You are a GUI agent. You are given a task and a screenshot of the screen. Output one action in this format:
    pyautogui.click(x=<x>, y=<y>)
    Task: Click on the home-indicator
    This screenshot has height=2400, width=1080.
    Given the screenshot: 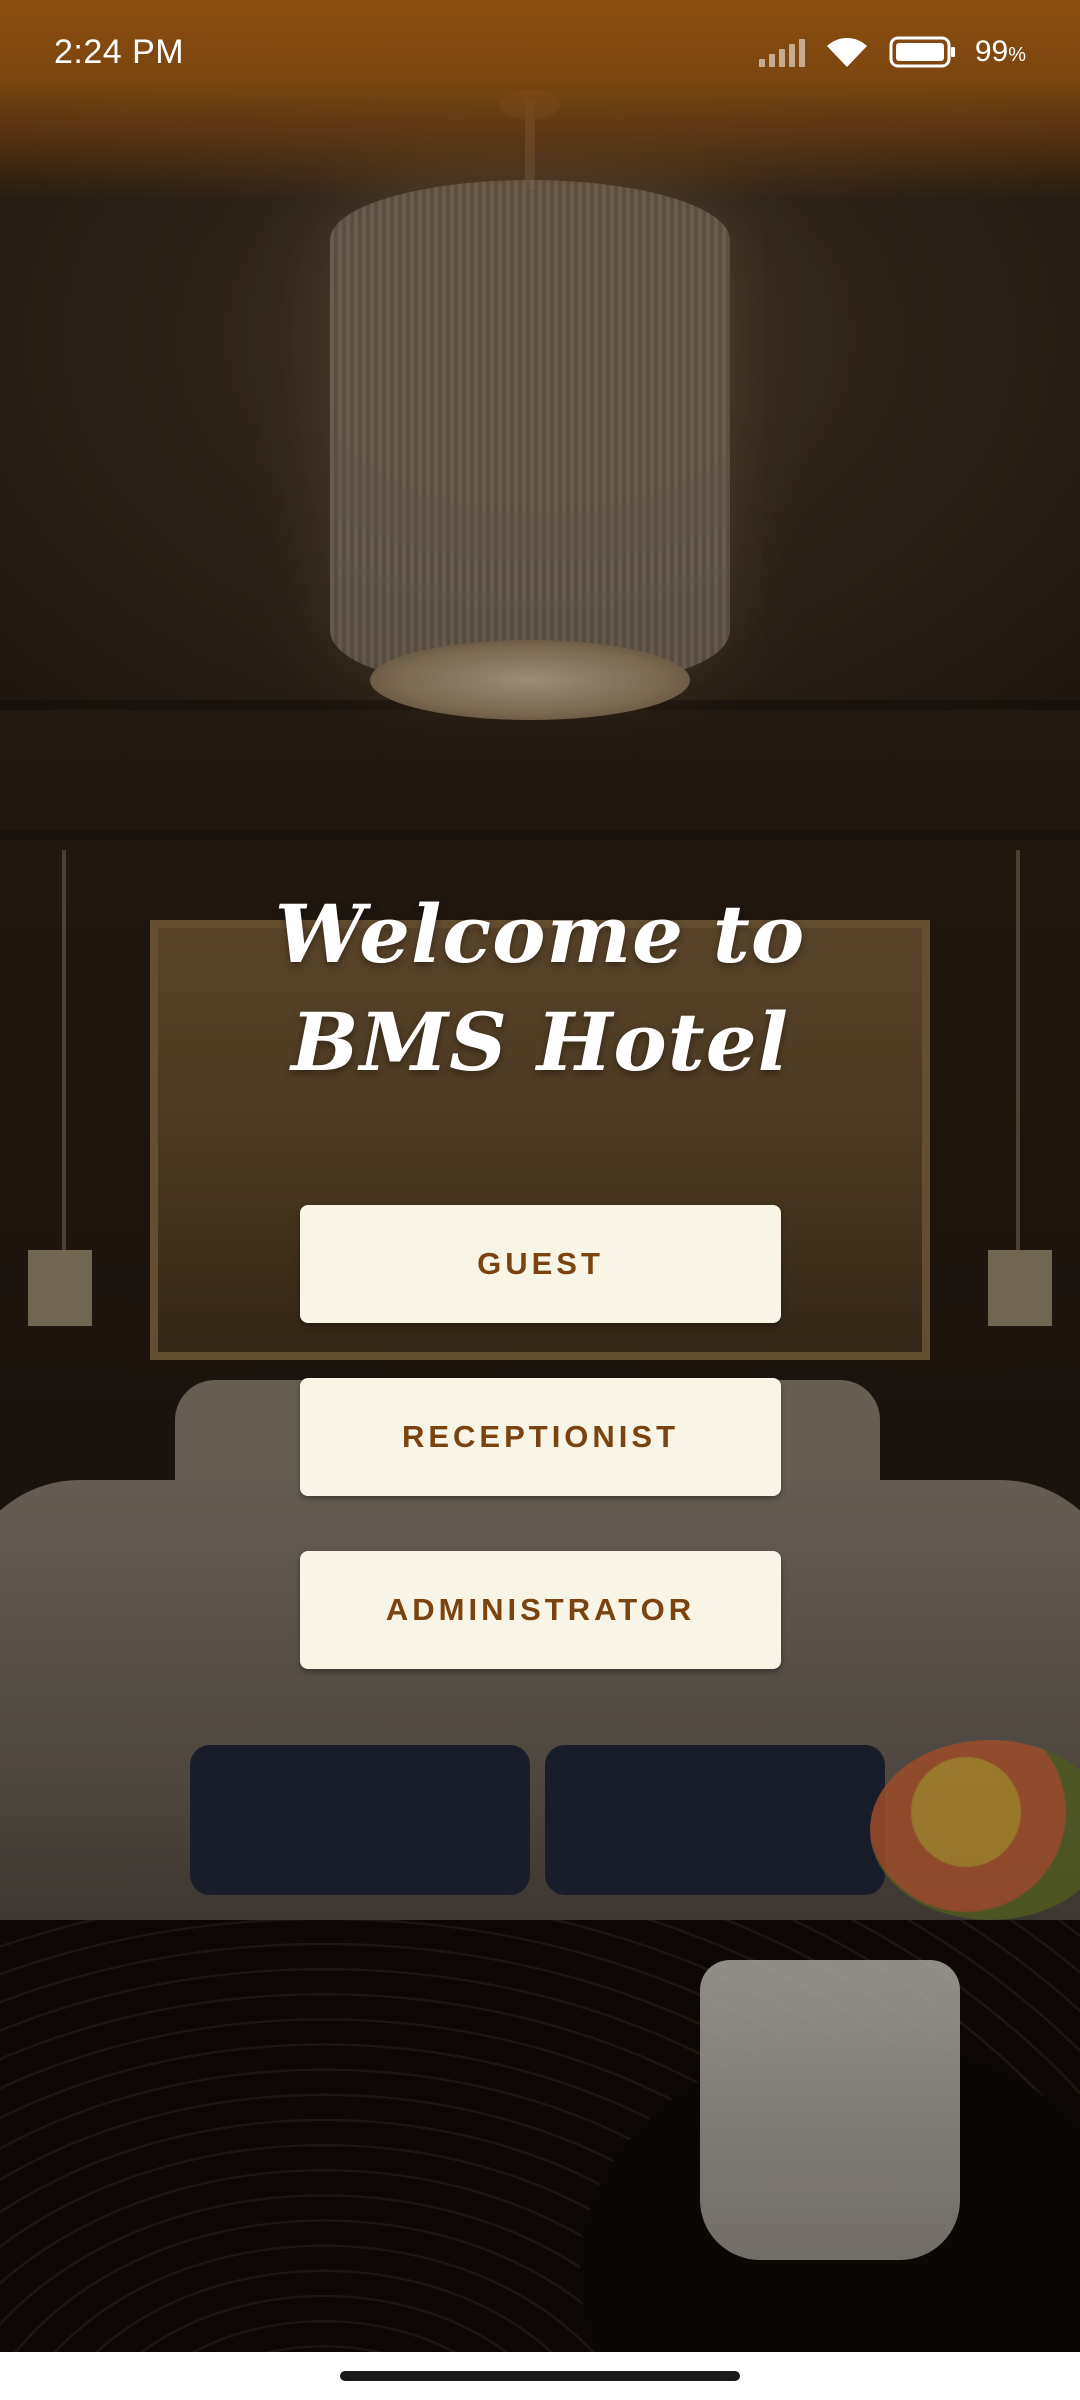 What is the action you would take?
    pyautogui.click(x=540, y=2376)
    